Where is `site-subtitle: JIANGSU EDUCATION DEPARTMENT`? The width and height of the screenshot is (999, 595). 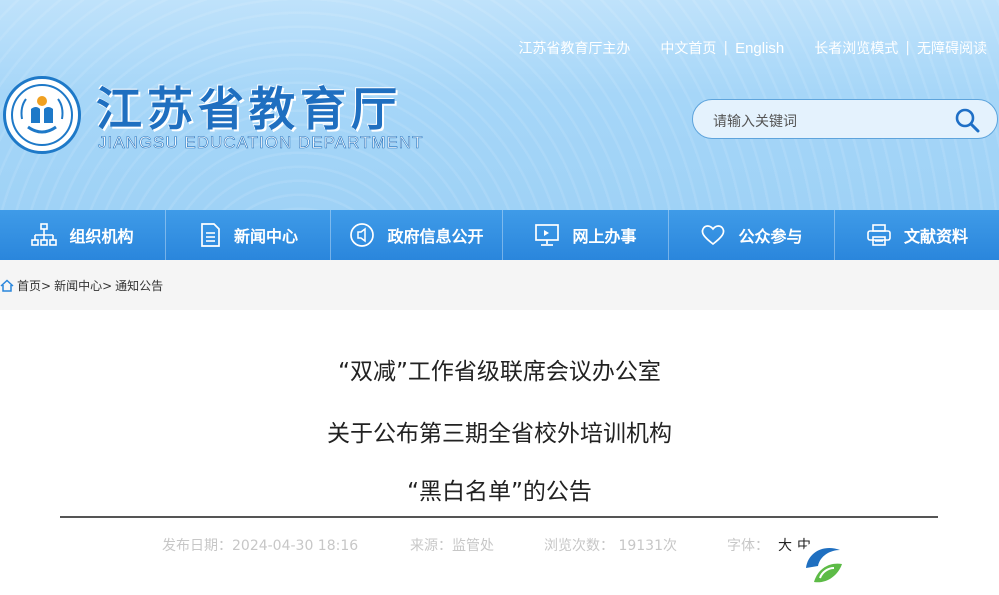 site-subtitle: JIANGSU EDUCATION DEPARTMENT is located at coordinates (261, 143).